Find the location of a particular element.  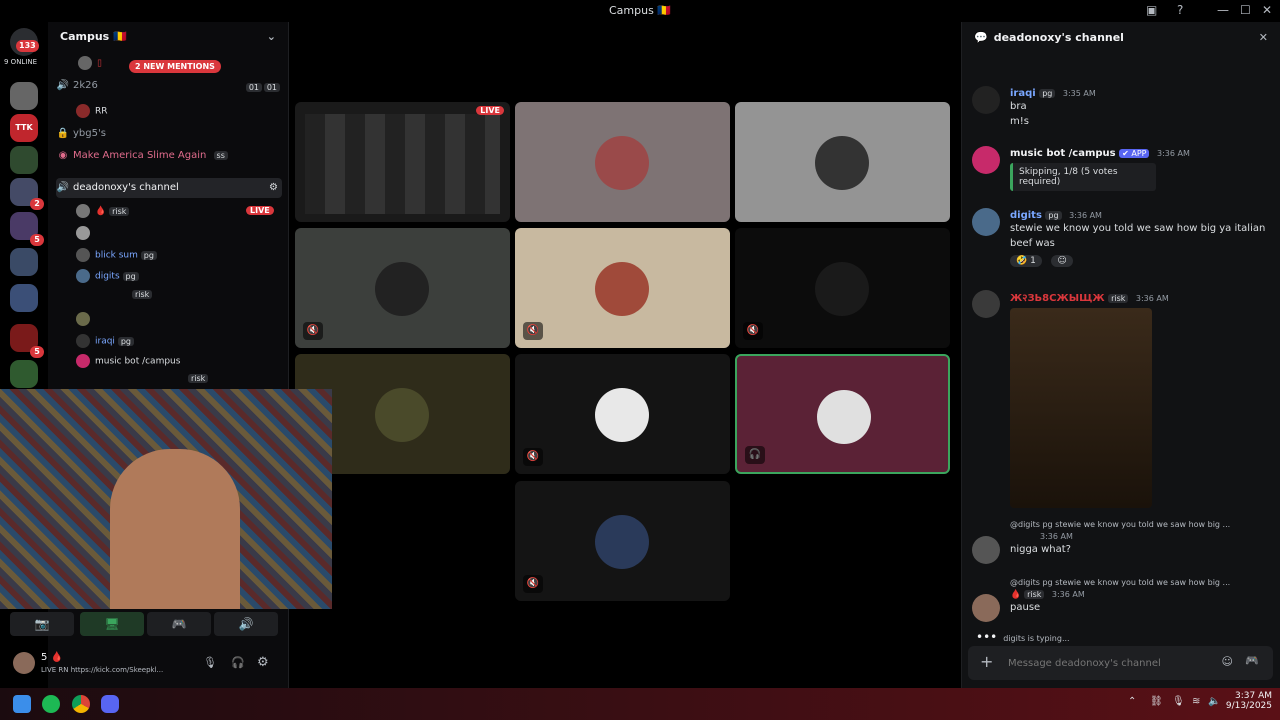

message-composer: + ☺ 🎮 is located at coordinates (1120, 663).